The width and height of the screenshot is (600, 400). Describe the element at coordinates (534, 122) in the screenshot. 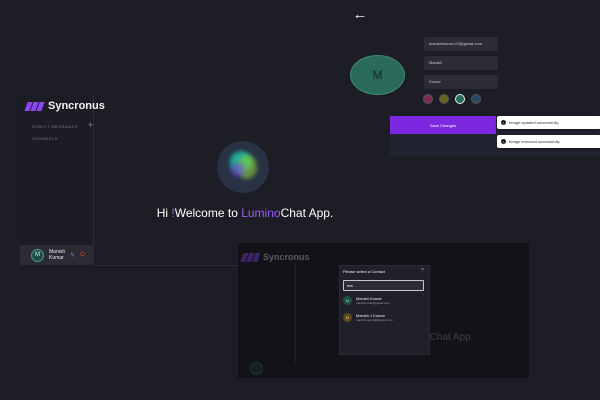

I see `toast-text: Image updated successfully.` at that location.